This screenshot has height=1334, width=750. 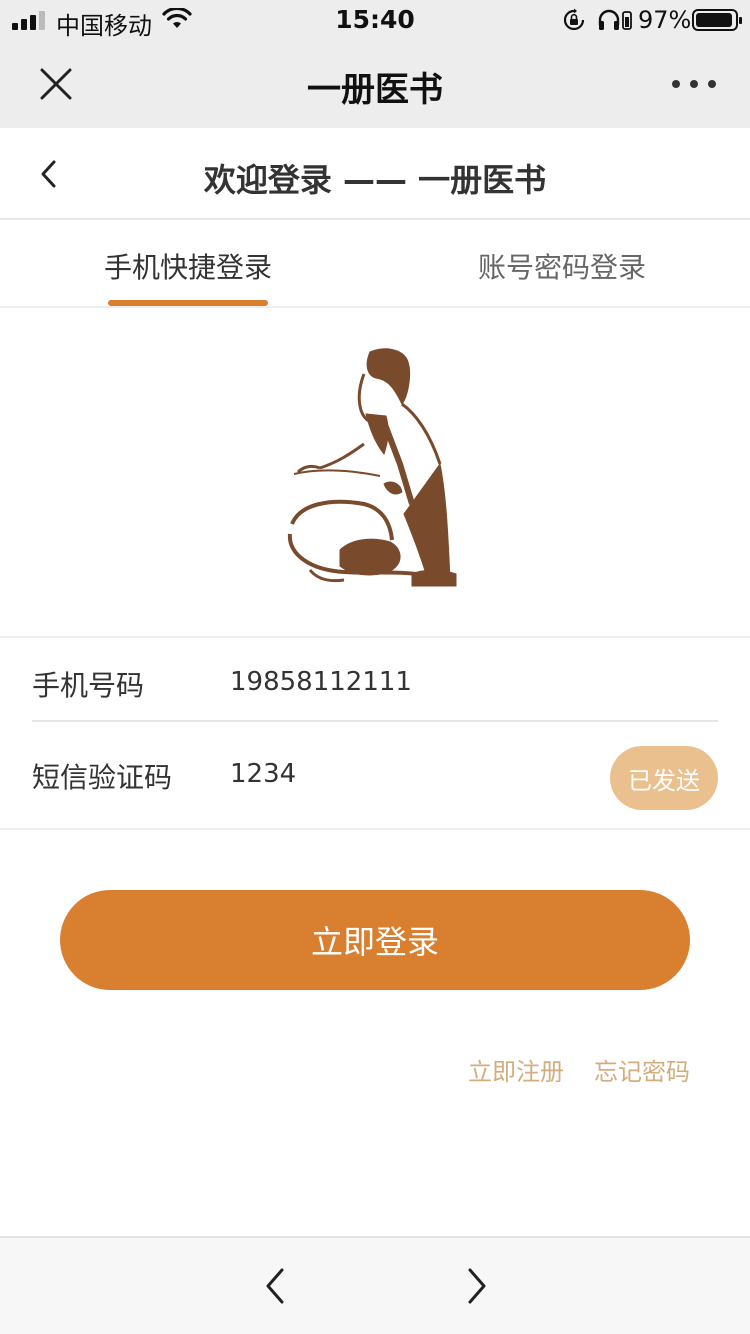 I want to click on login-tabs: 手机快捷登录 账号密码登录, so click(x=375, y=265).